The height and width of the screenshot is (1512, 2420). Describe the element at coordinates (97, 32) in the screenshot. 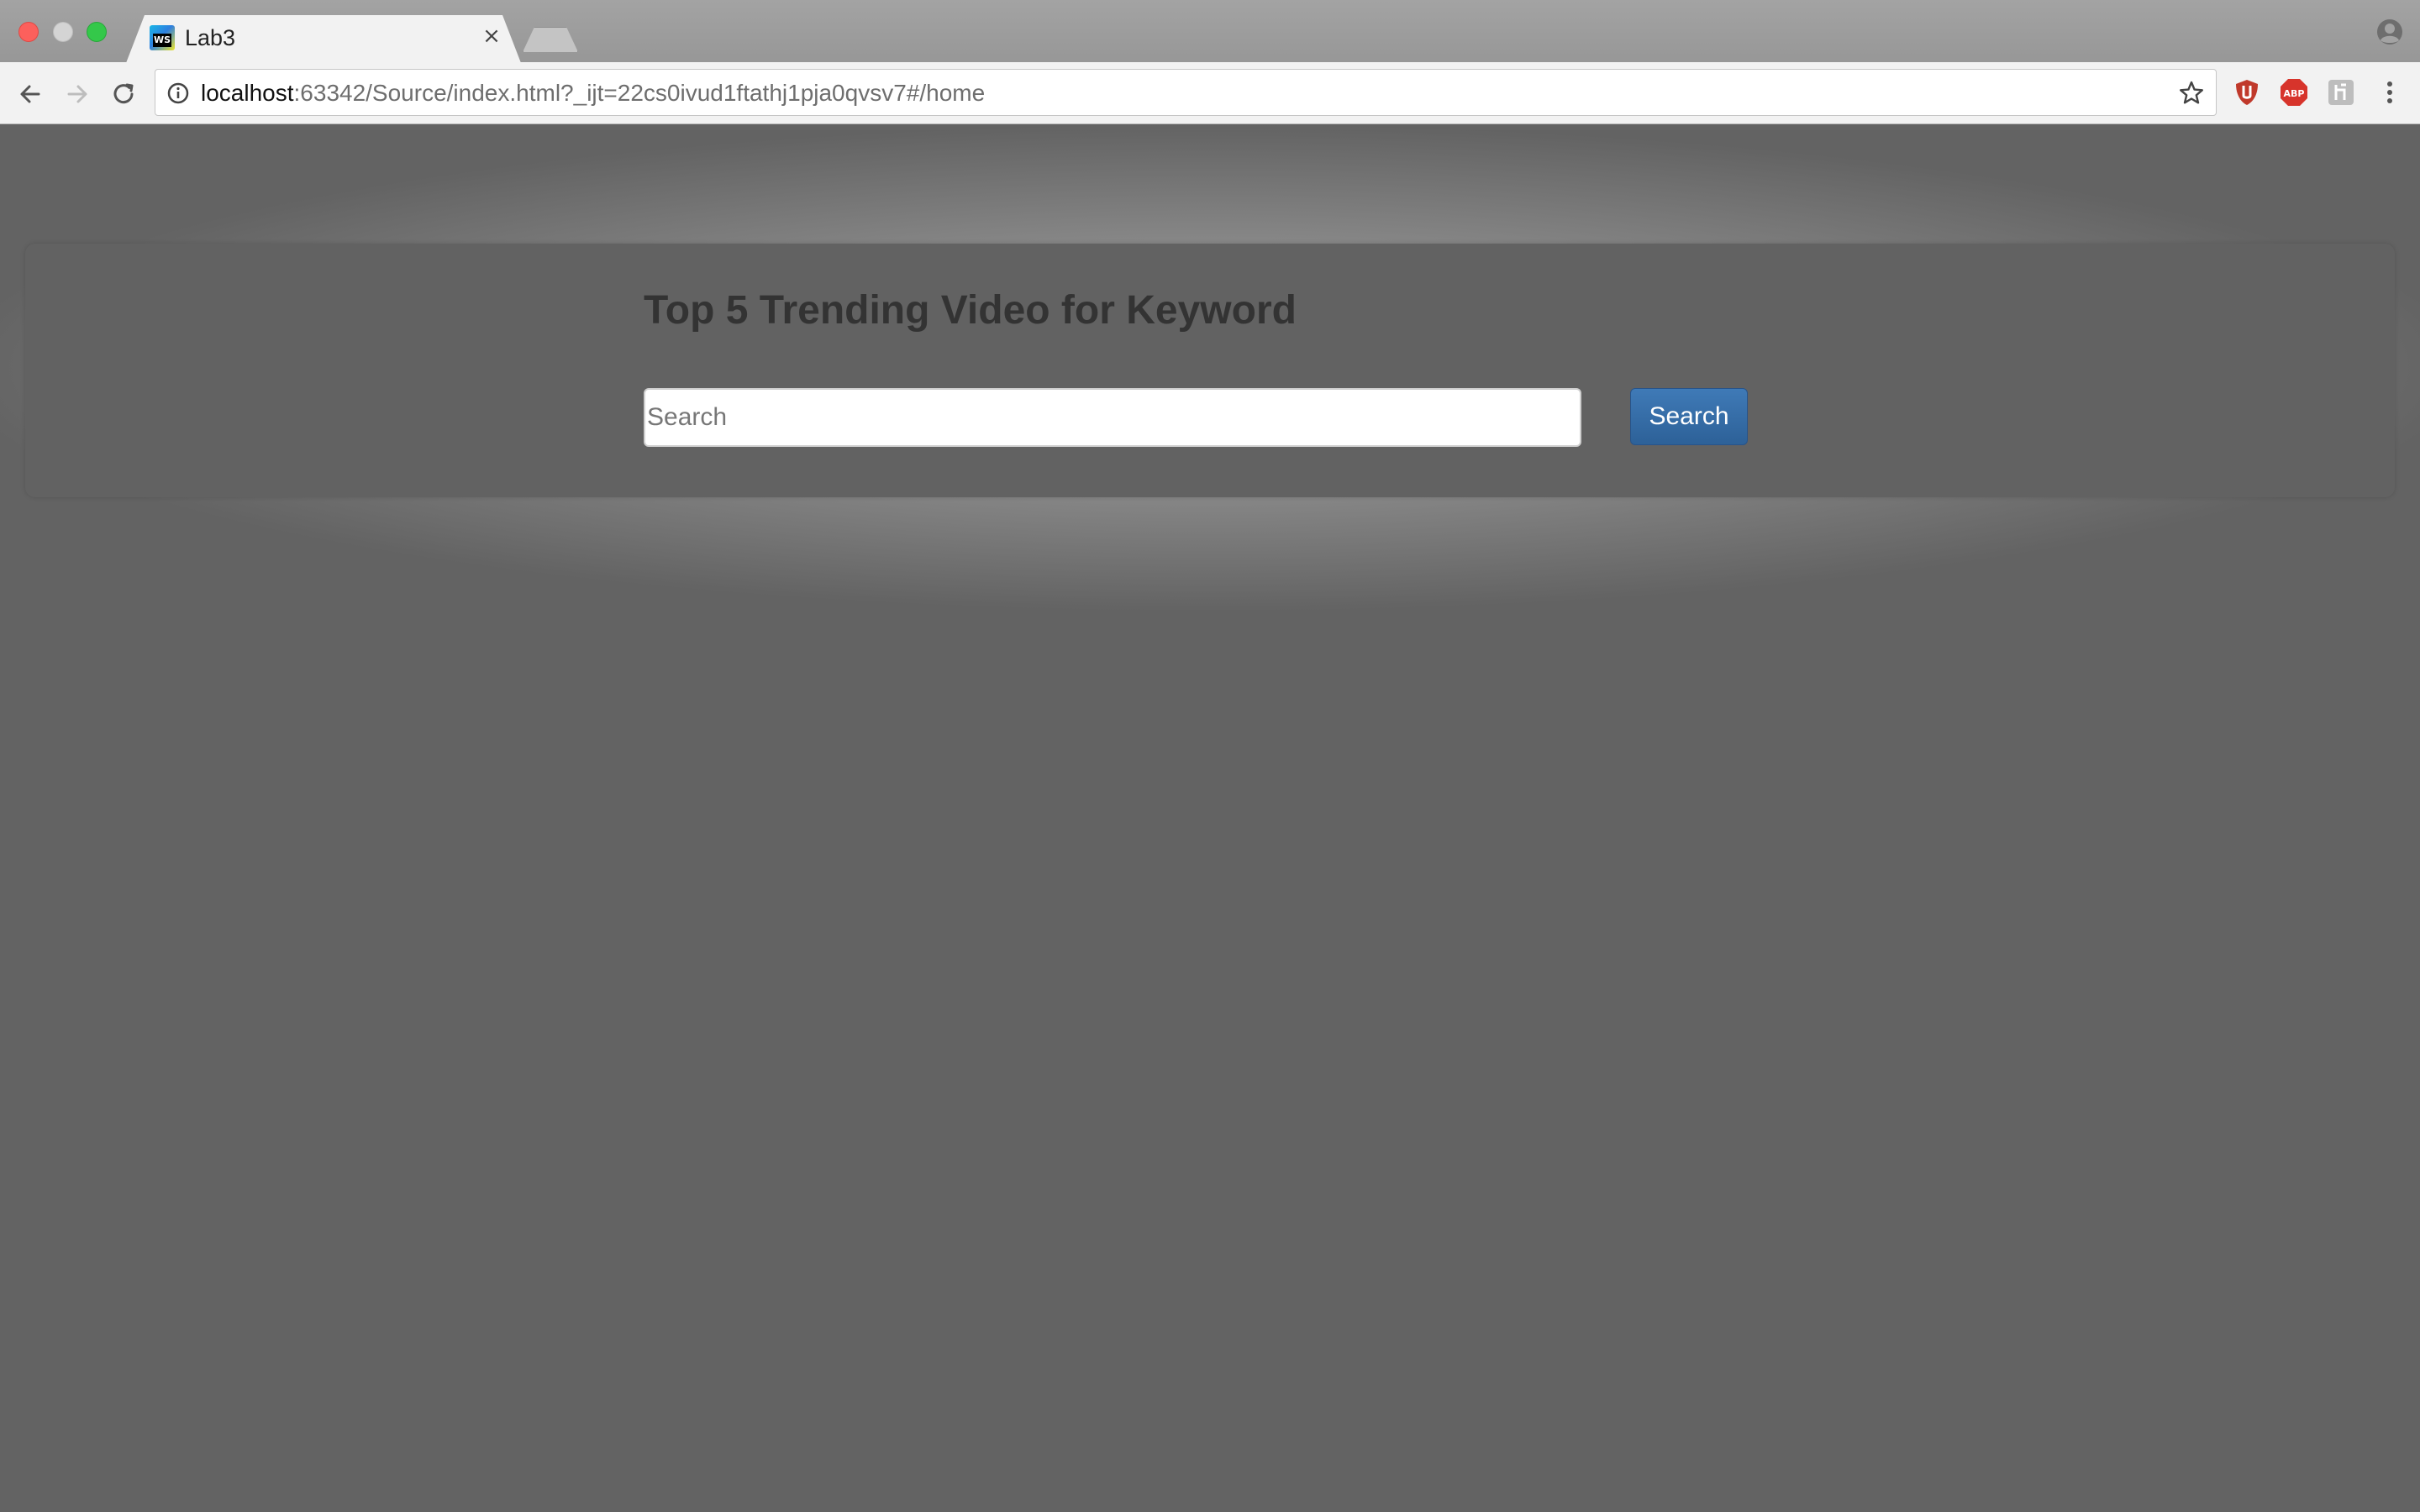

I see `window-maximize-button` at that location.